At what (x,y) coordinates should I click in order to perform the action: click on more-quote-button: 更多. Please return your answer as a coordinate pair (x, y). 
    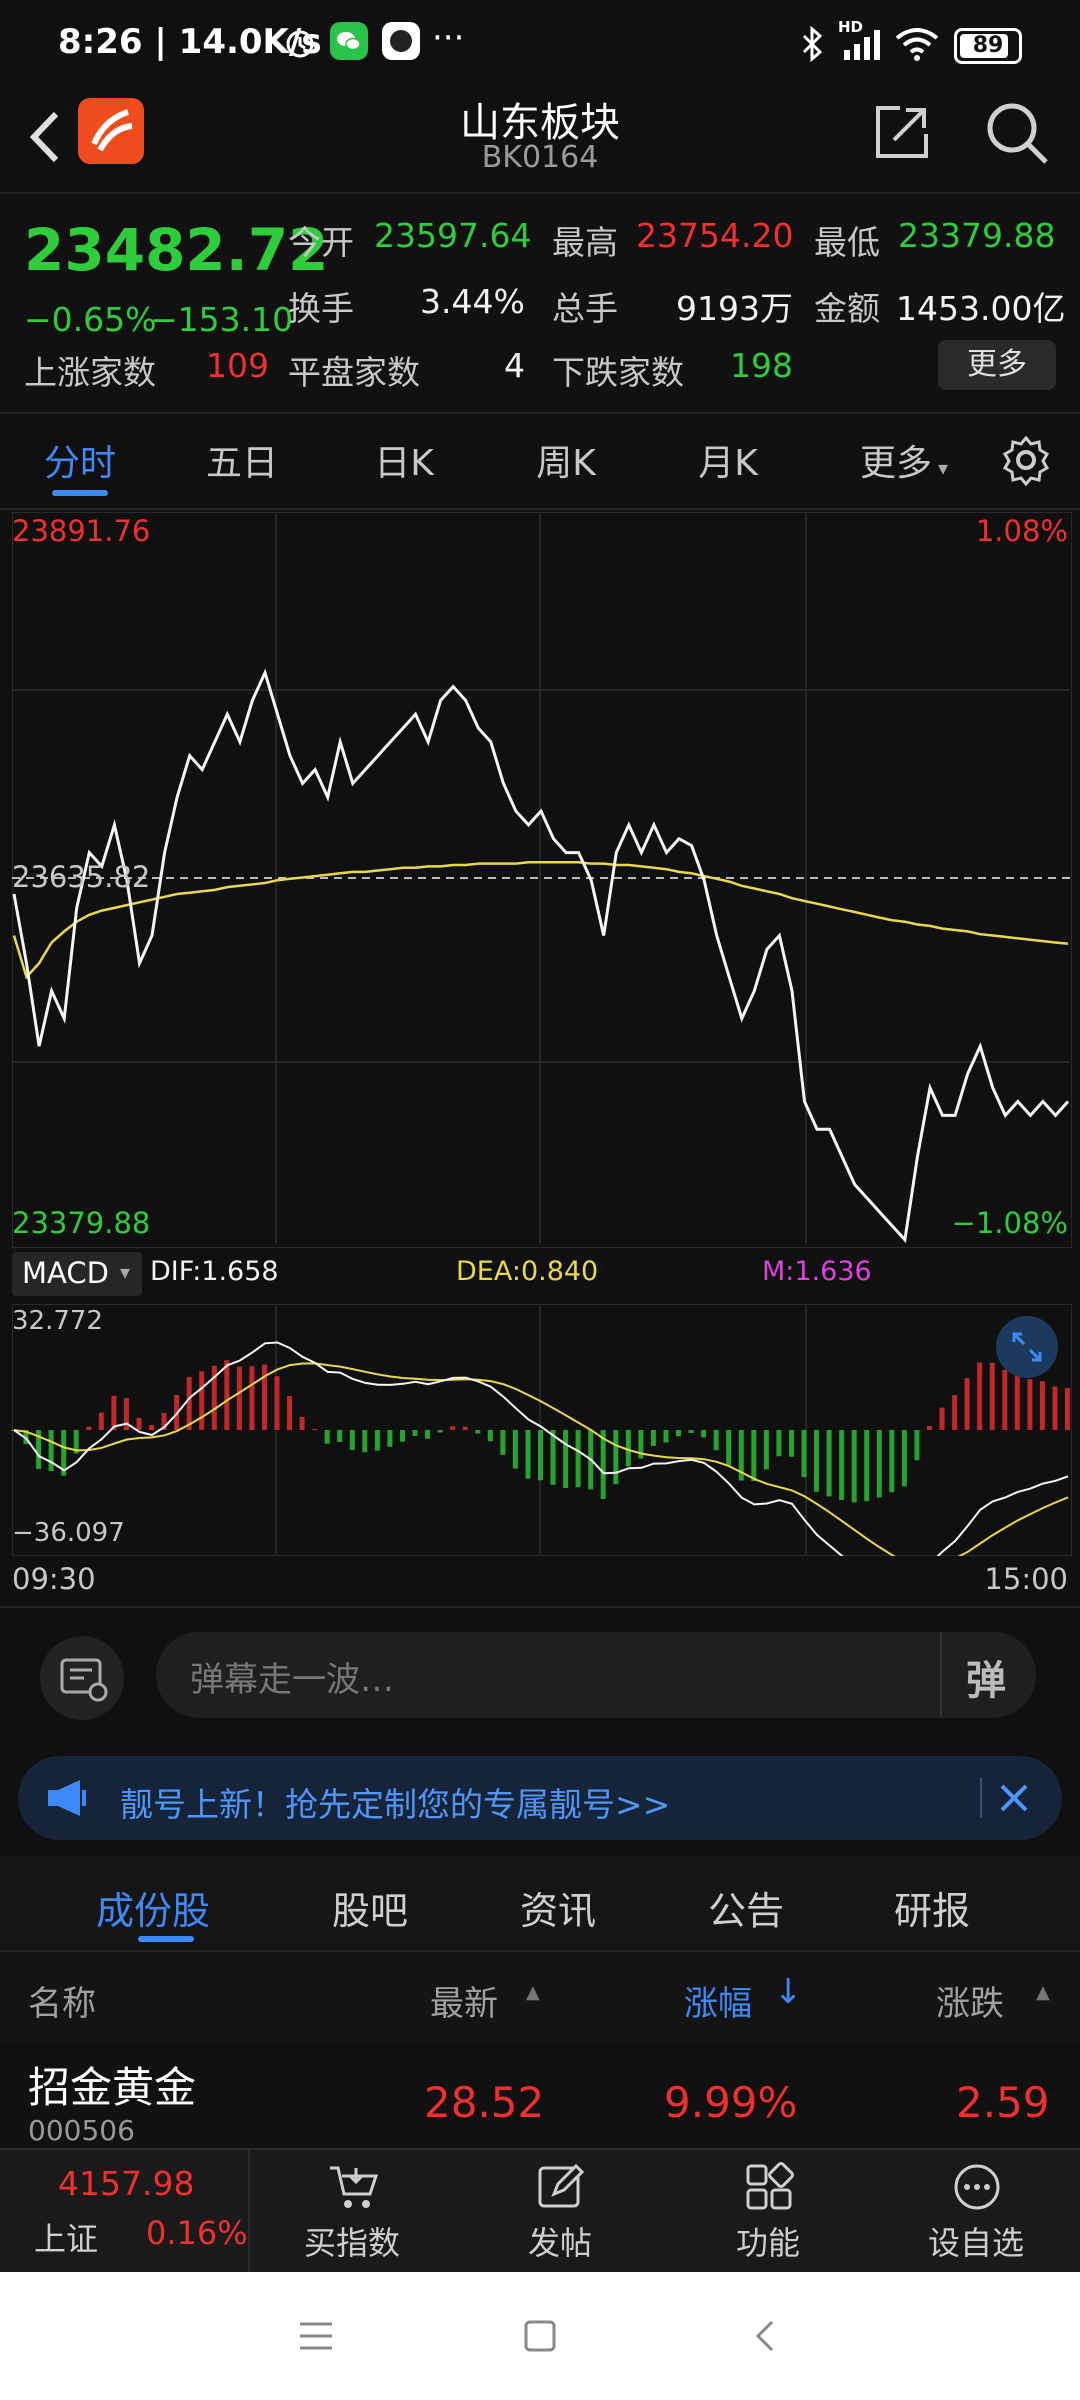
    Looking at the image, I should click on (997, 365).